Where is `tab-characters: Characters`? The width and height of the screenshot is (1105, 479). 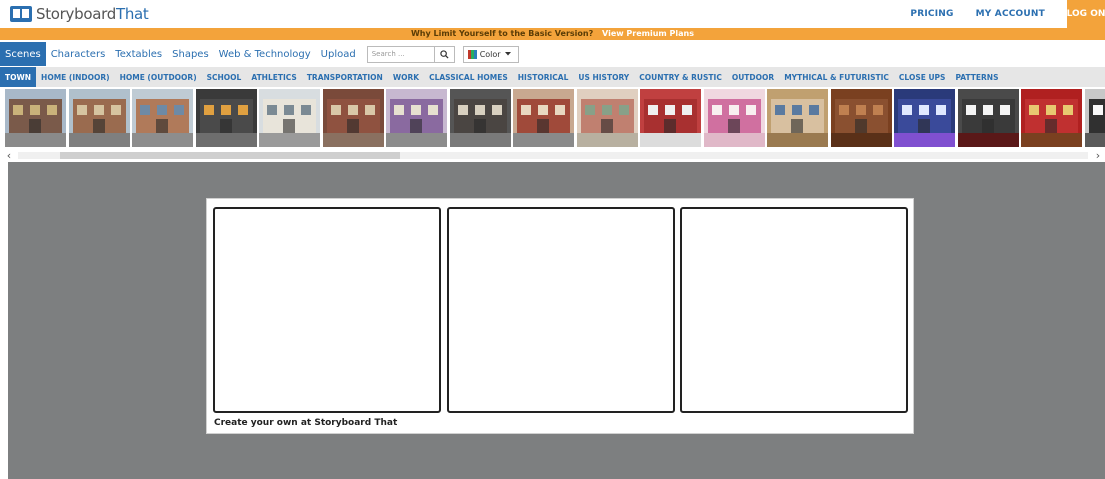
tab-characters: Characters is located at coordinates (78, 54).